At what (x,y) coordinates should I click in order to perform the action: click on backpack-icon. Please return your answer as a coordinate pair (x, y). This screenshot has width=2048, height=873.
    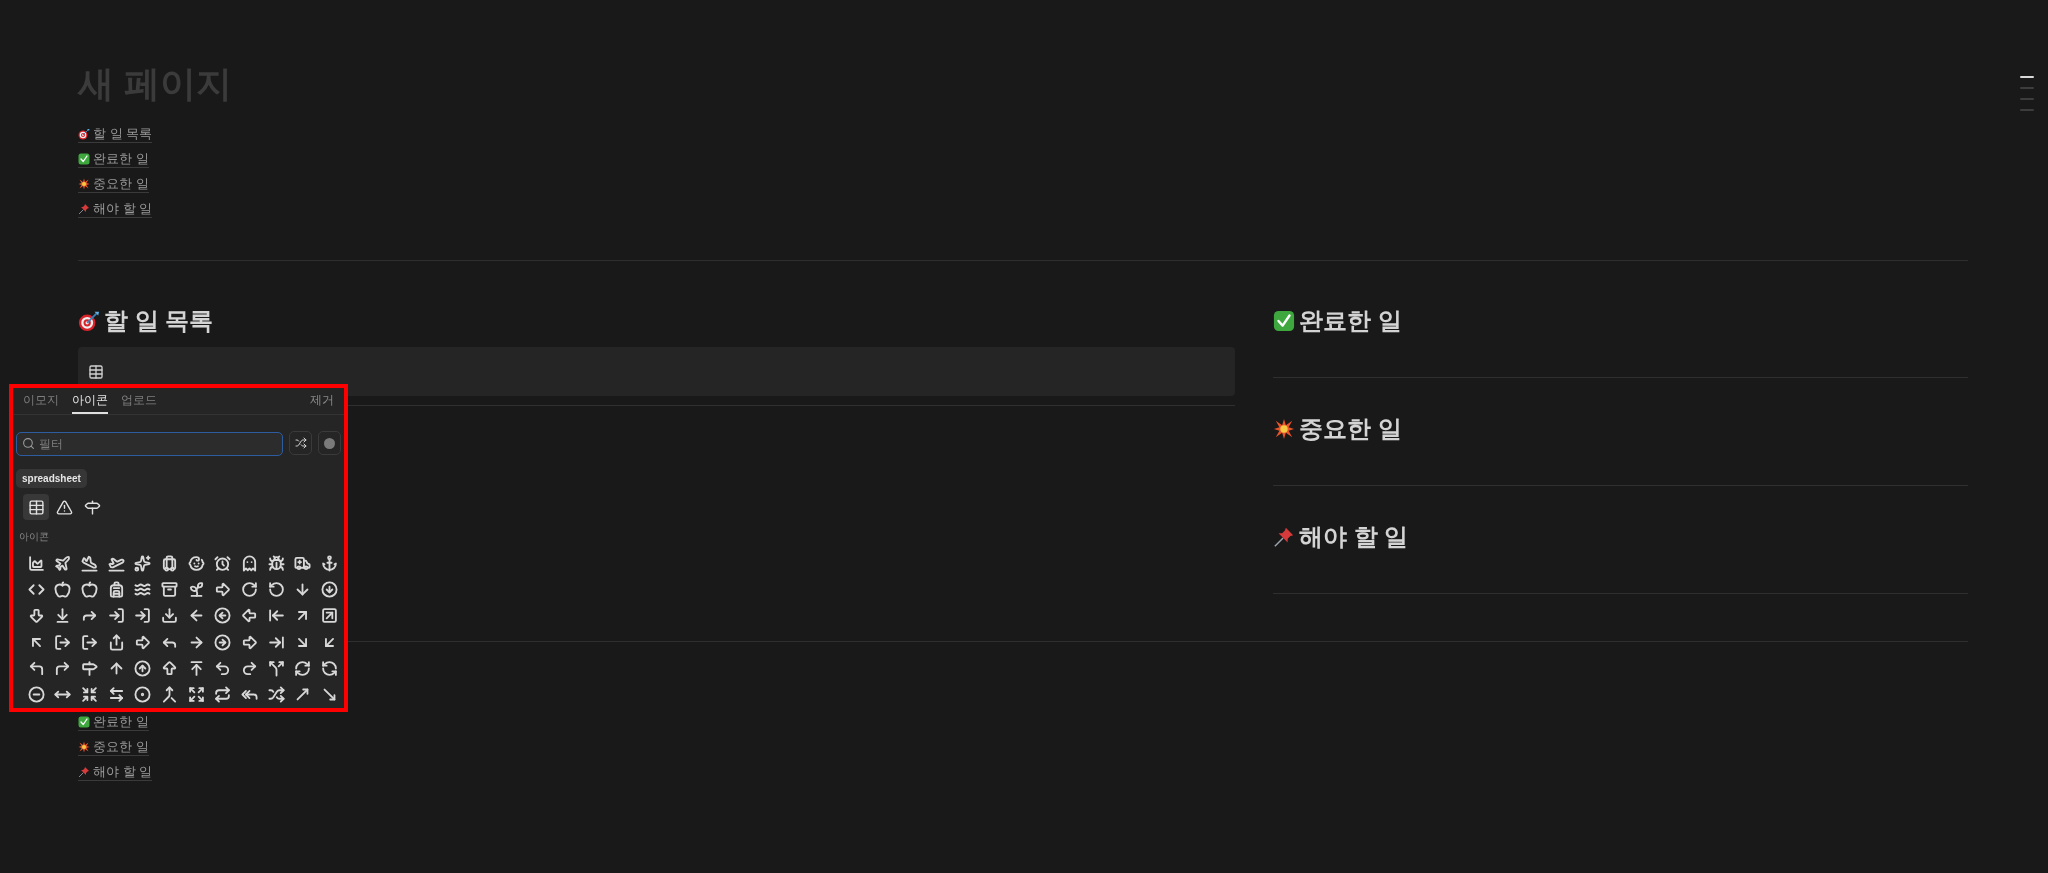
    Looking at the image, I should click on (116, 590).